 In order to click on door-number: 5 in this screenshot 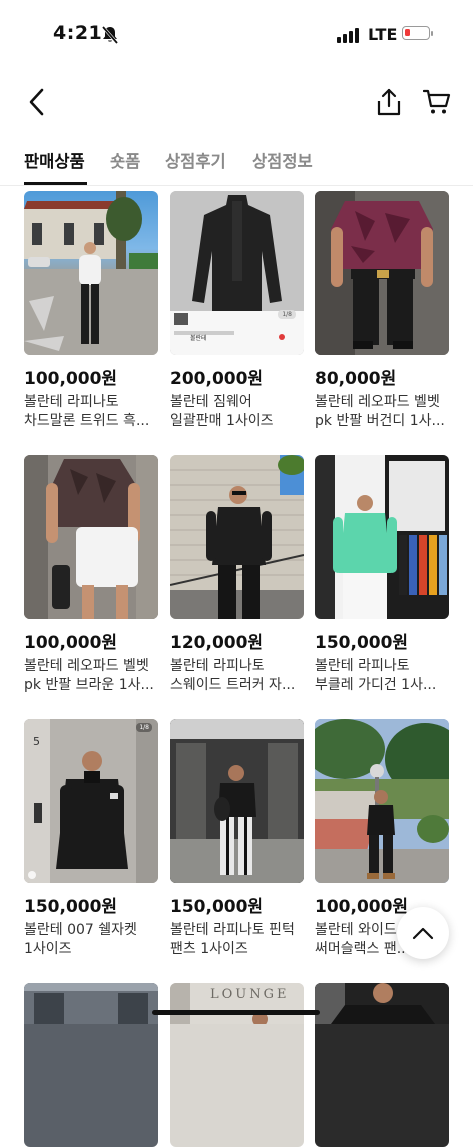, I will do `click(36, 741)`.